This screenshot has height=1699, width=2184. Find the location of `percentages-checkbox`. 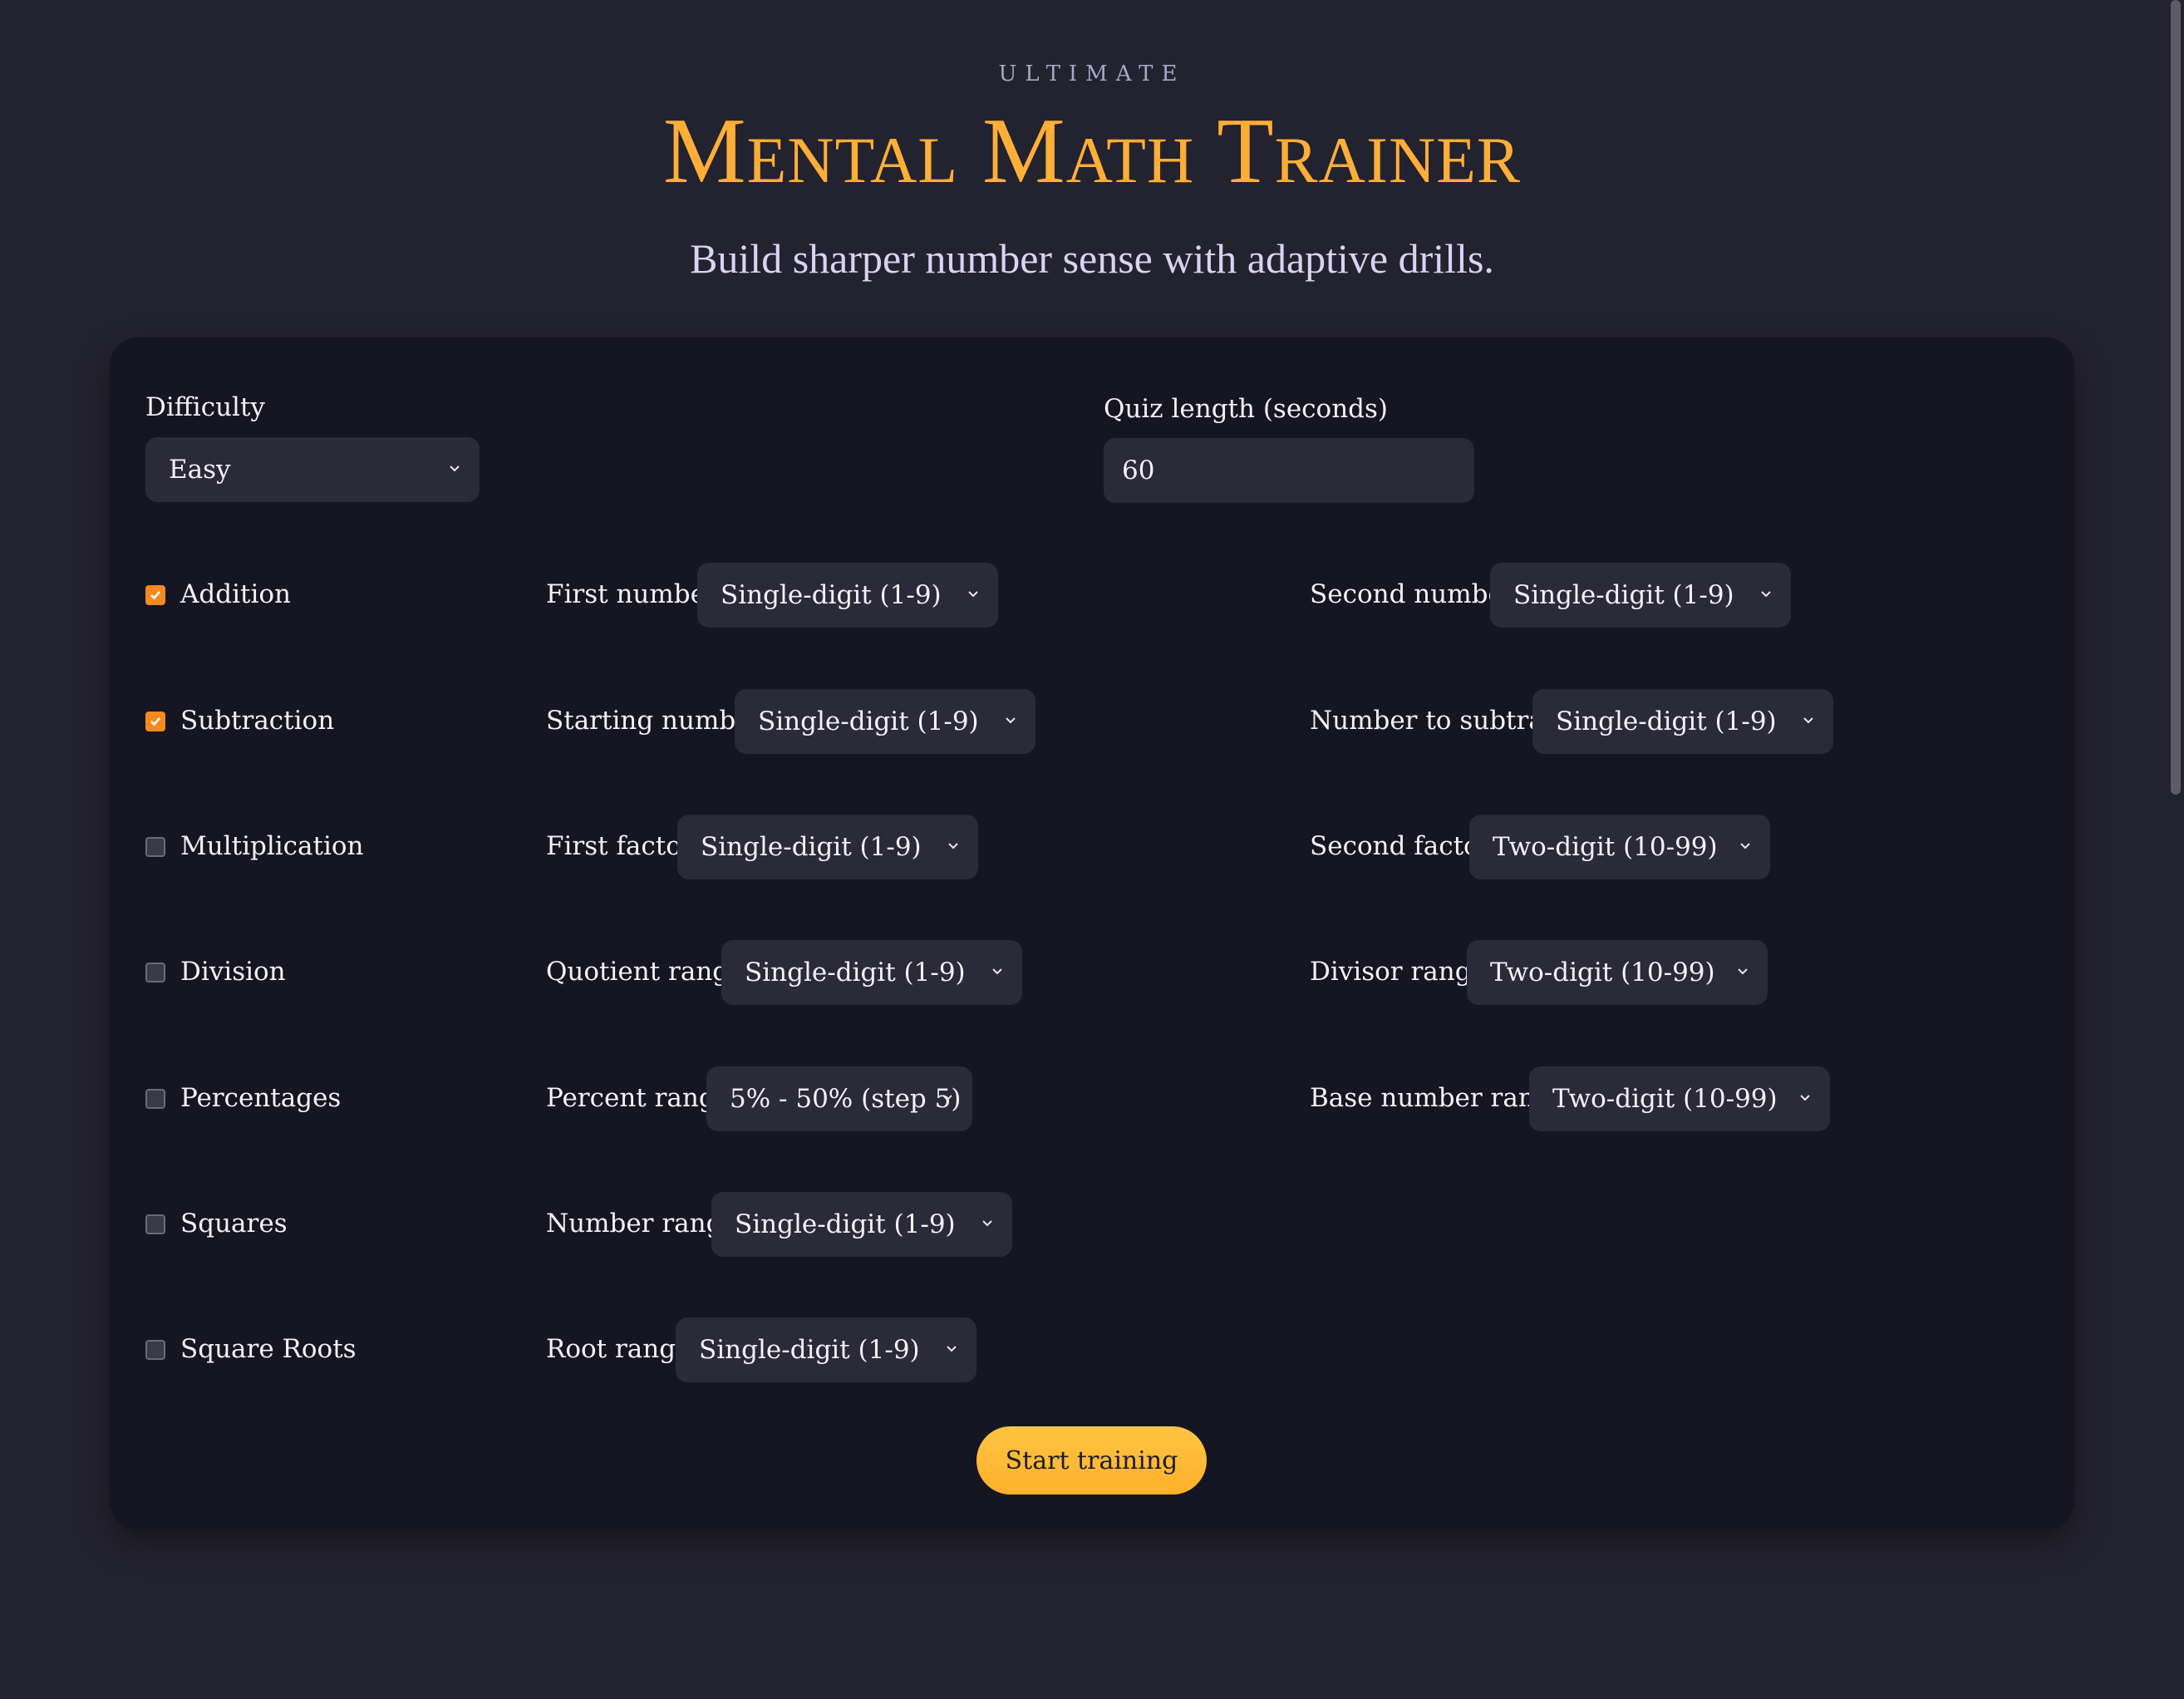

percentages-checkbox is located at coordinates (155, 1099).